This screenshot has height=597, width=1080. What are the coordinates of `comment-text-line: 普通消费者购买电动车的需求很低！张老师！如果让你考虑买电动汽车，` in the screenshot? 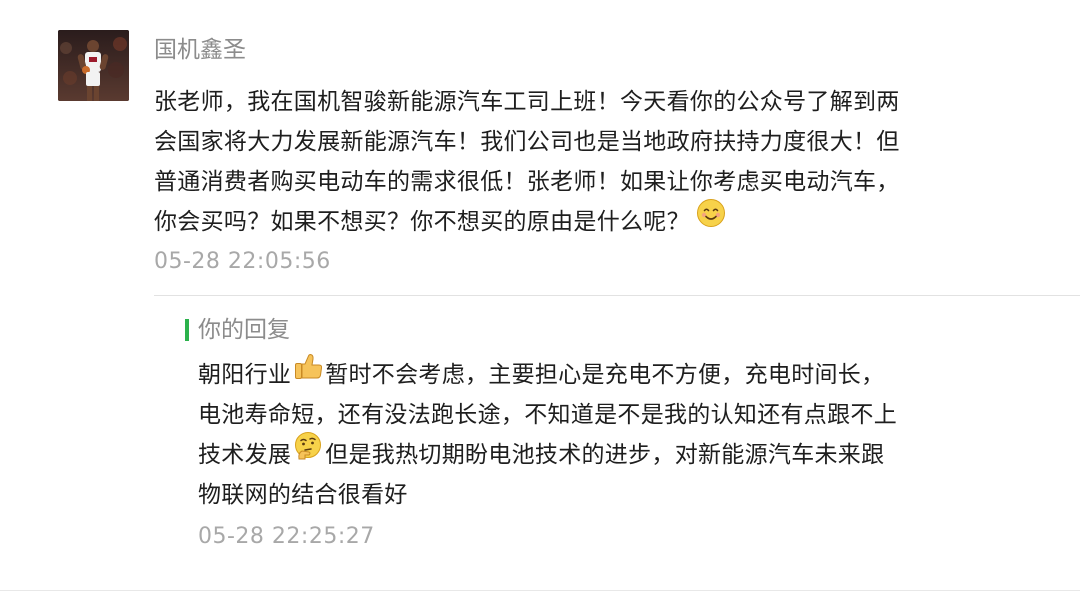 It's located at (527, 182).